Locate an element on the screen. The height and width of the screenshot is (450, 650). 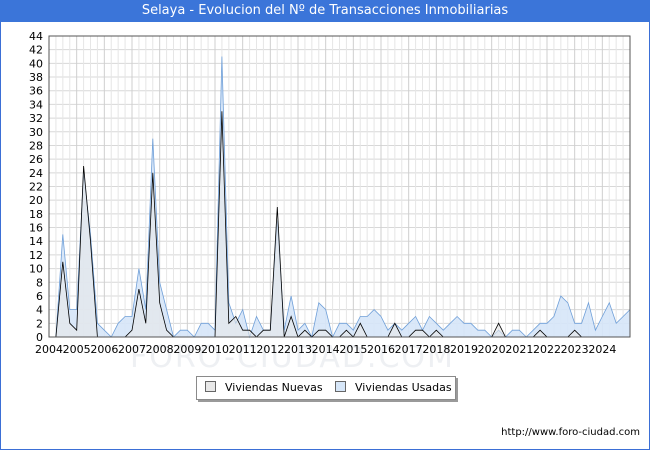
x-tick-label: 2004 is located at coordinates (49, 349).